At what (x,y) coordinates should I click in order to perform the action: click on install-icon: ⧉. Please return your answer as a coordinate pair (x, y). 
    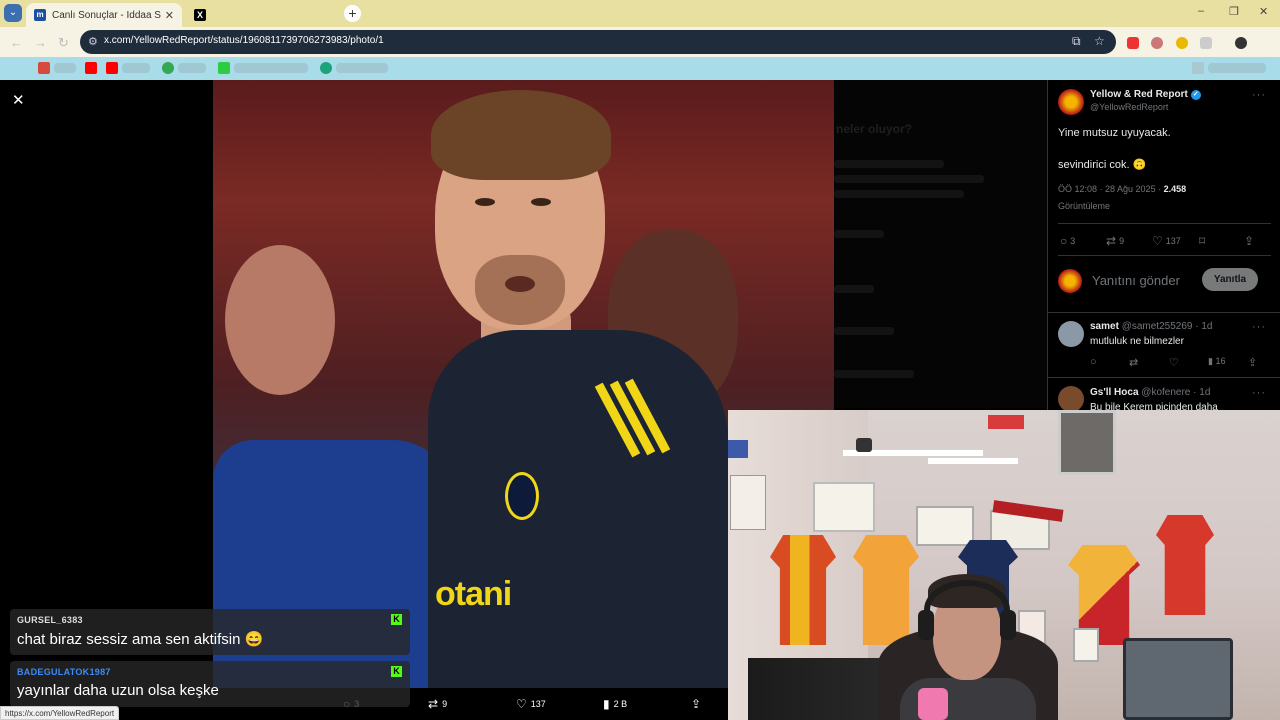
    Looking at the image, I should click on (1076, 41).